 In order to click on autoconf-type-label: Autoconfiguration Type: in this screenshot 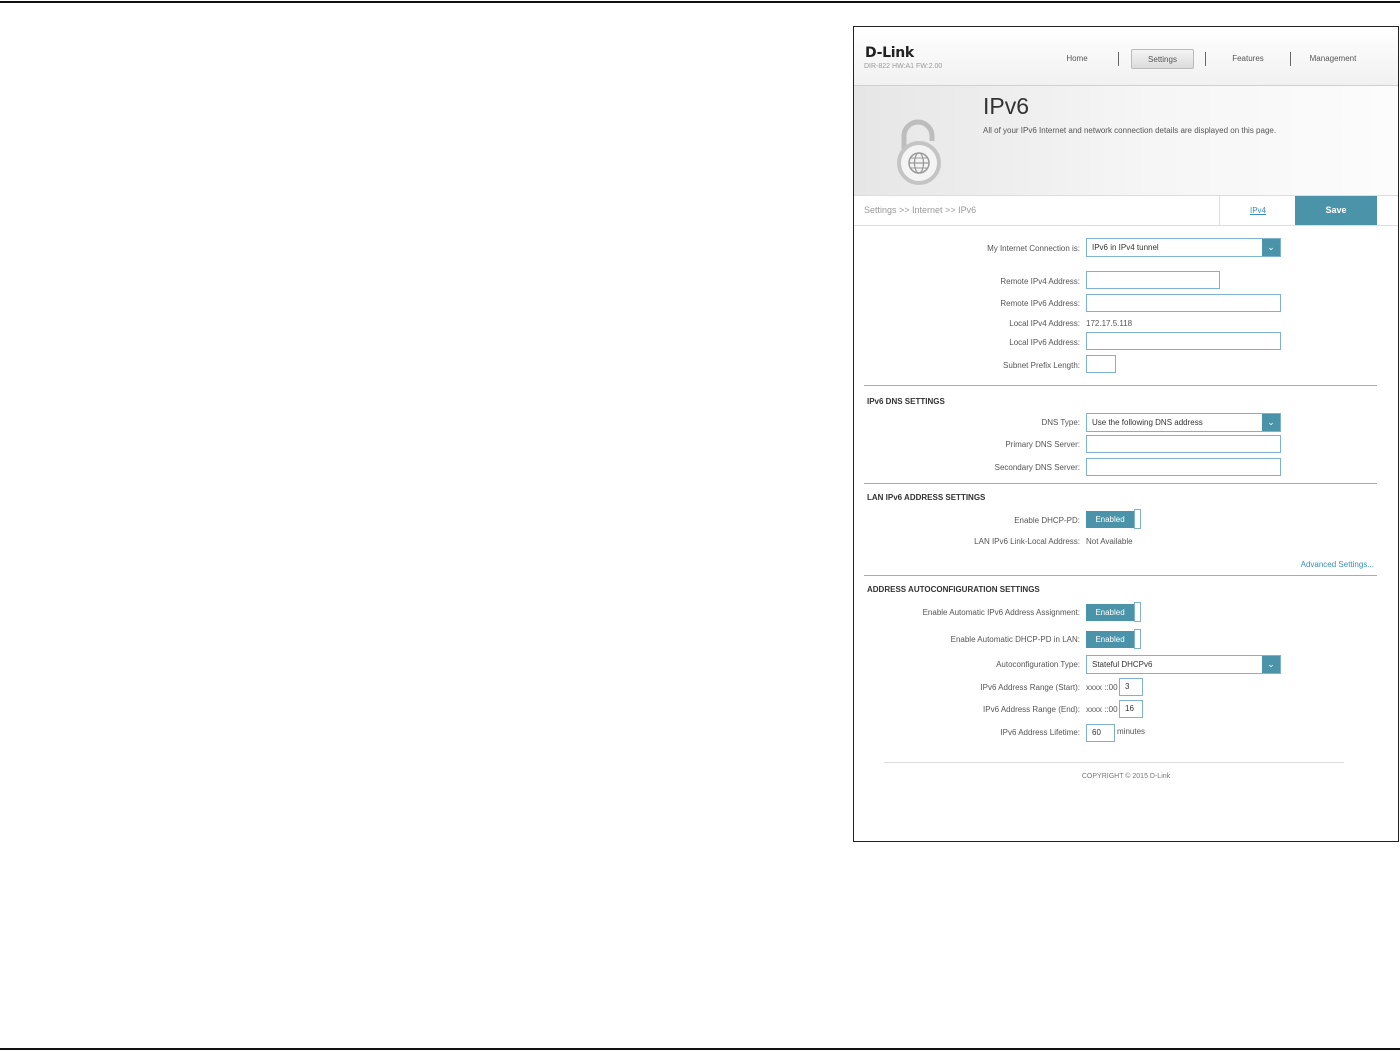, I will do `click(1038, 664)`.